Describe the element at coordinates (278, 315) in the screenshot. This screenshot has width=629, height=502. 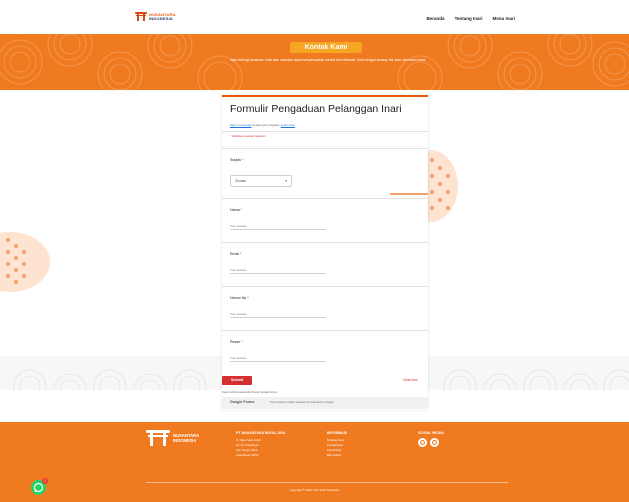
I see `phone-input: Your answer` at that location.